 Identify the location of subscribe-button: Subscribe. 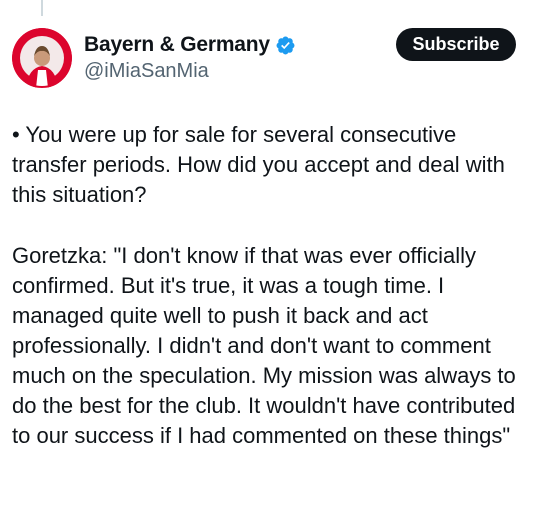
(456, 44).